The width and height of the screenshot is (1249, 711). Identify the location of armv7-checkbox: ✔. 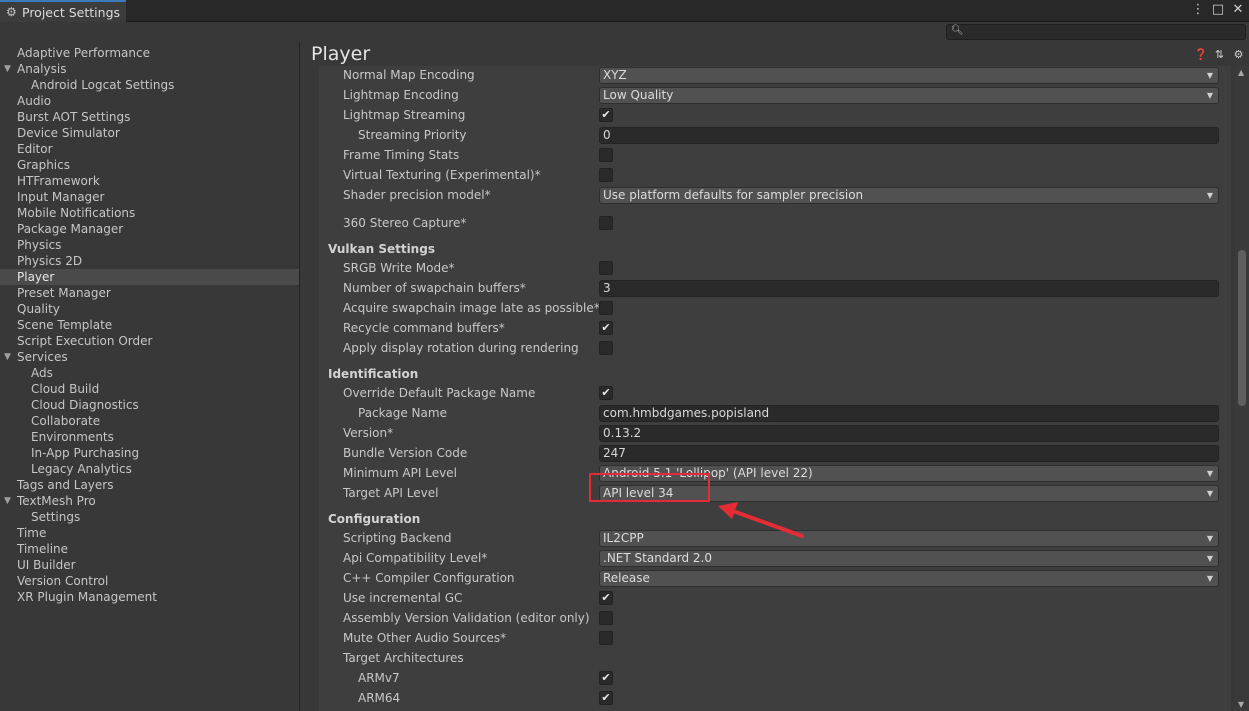
(606, 678).